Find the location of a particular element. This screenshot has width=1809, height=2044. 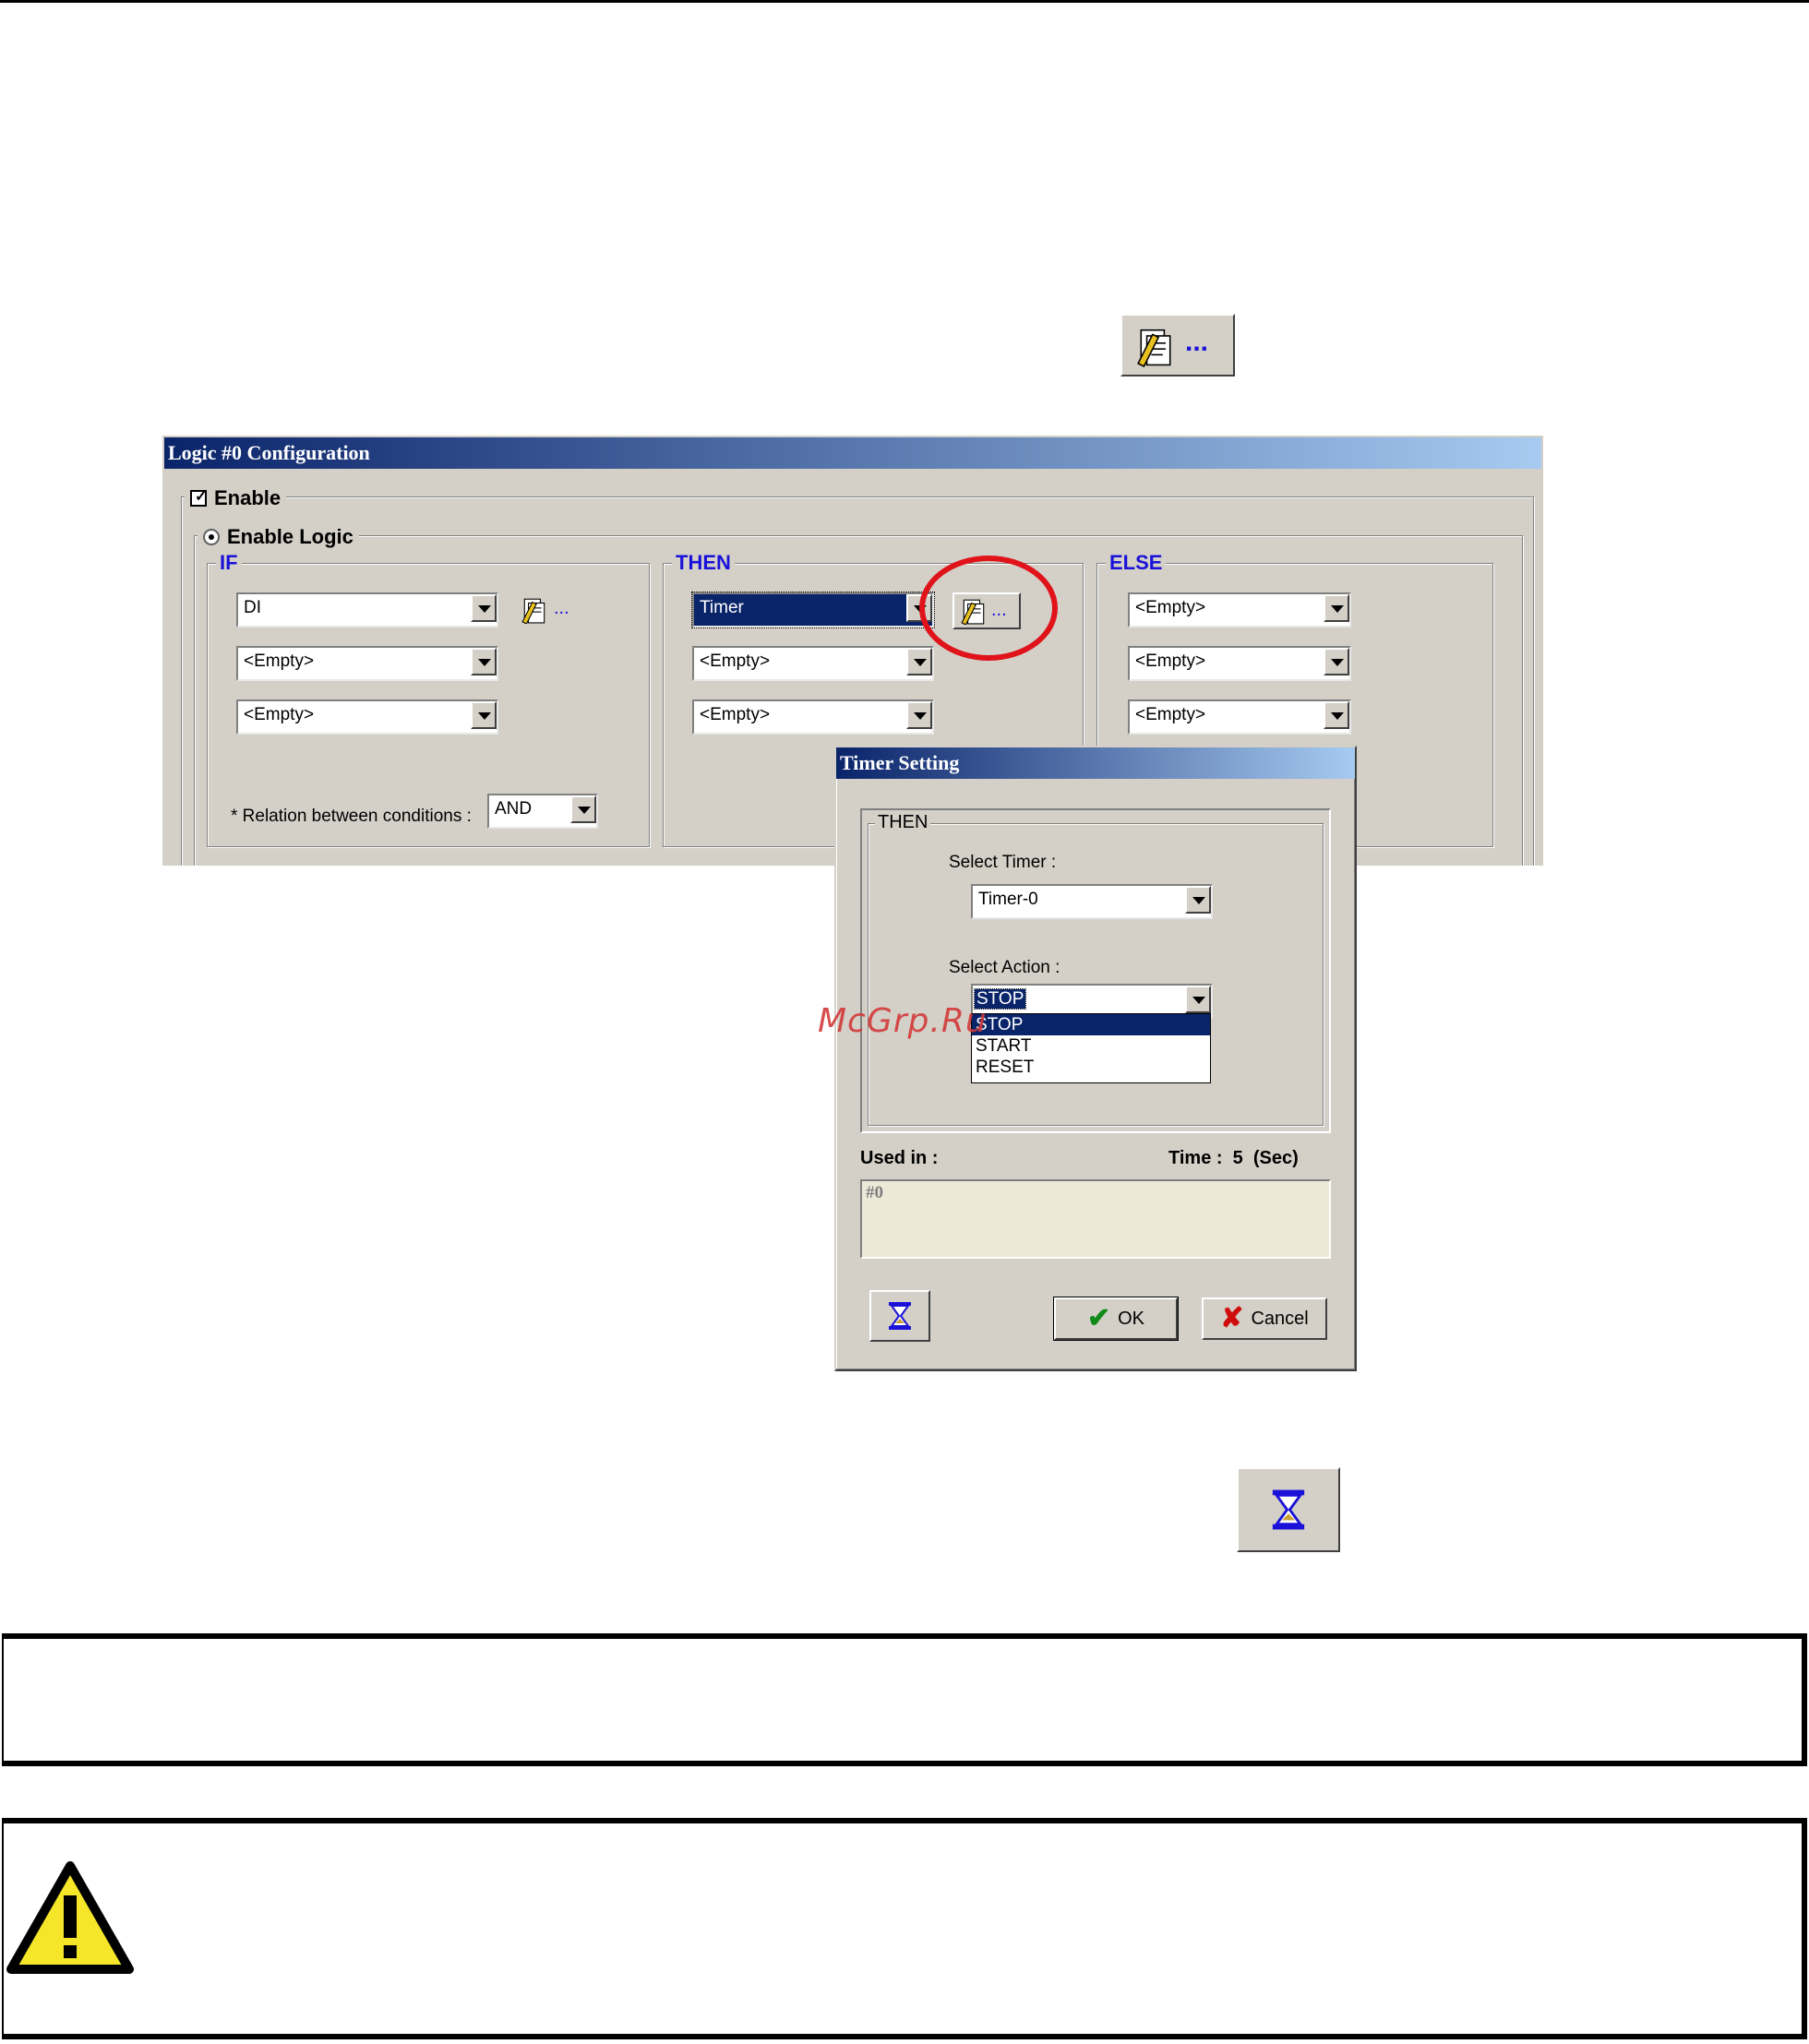

then-action-combo-2: <Empty> is located at coordinates (813, 663).